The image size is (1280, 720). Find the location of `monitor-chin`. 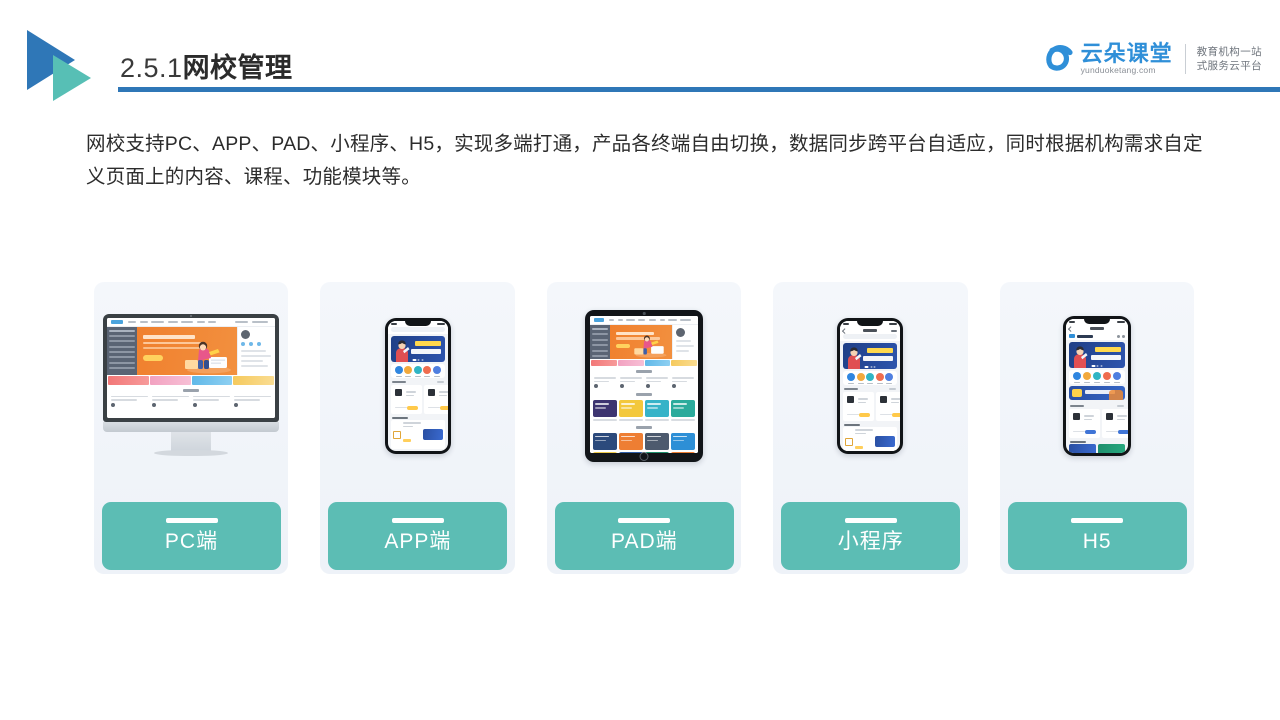

monitor-chin is located at coordinates (191, 426).